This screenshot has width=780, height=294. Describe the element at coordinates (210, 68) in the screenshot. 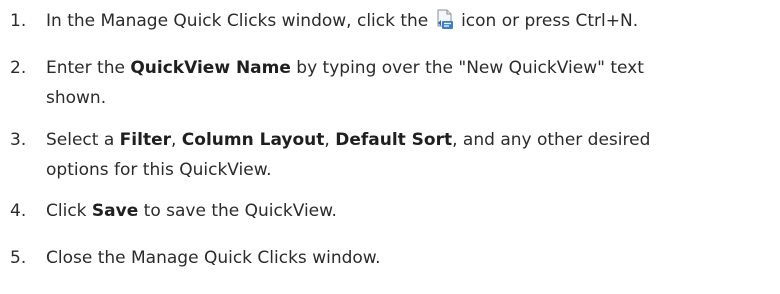

I see `quickview-name-label: QuickView Name` at that location.